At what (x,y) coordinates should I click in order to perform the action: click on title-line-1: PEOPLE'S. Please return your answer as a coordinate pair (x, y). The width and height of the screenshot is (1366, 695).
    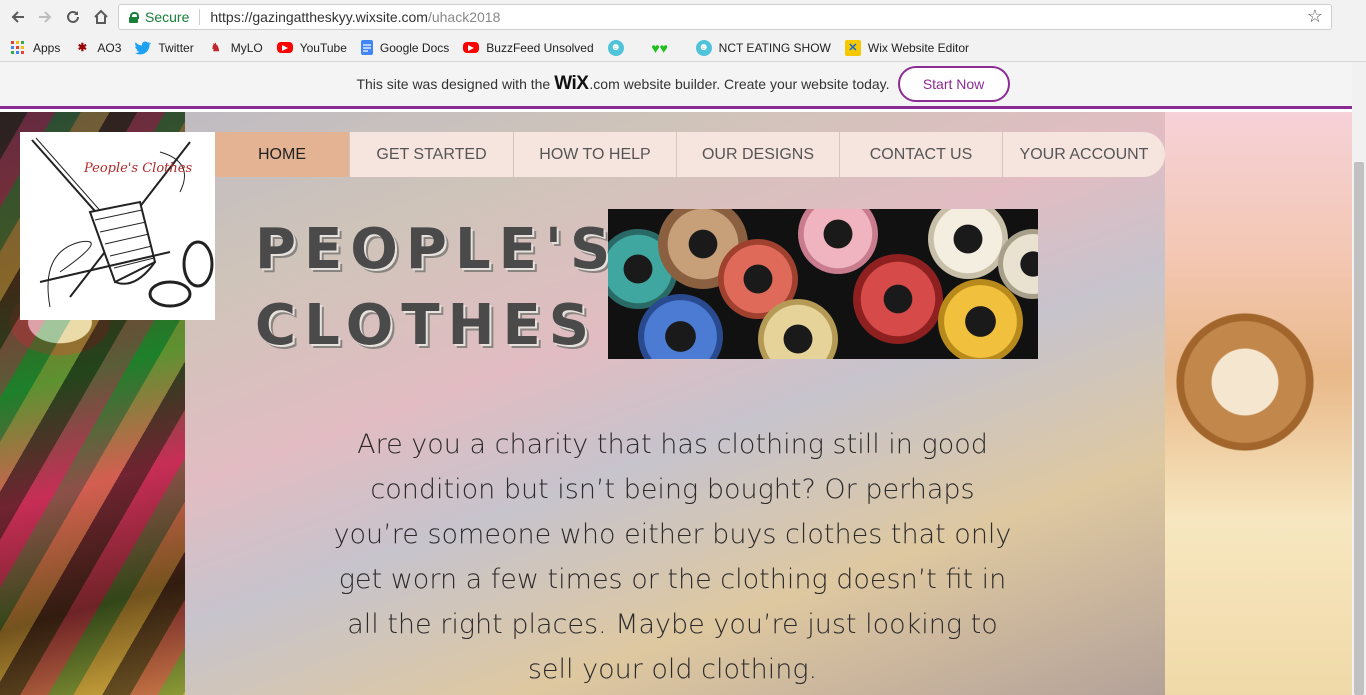
    Looking at the image, I should click on (437, 249).